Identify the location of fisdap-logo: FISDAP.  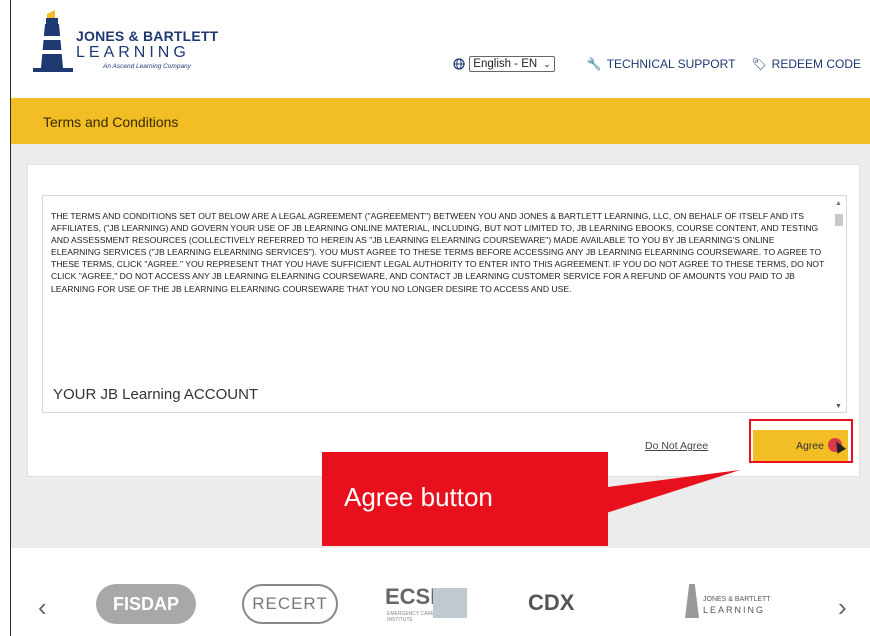
(146, 604).